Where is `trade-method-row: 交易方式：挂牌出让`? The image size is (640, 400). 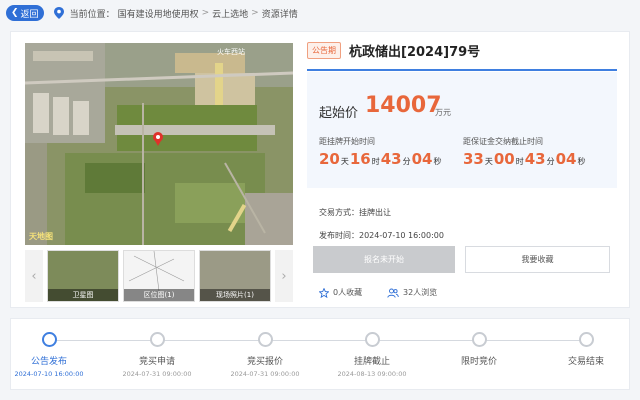 trade-method-row: 交易方式：挂牌出让 is located at coordinates (355, 212).